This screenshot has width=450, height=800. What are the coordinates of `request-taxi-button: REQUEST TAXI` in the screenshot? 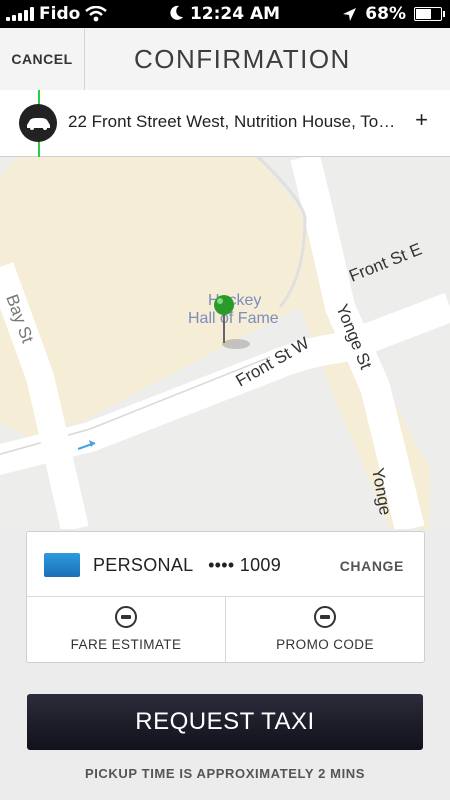 It's located at (225, 722).